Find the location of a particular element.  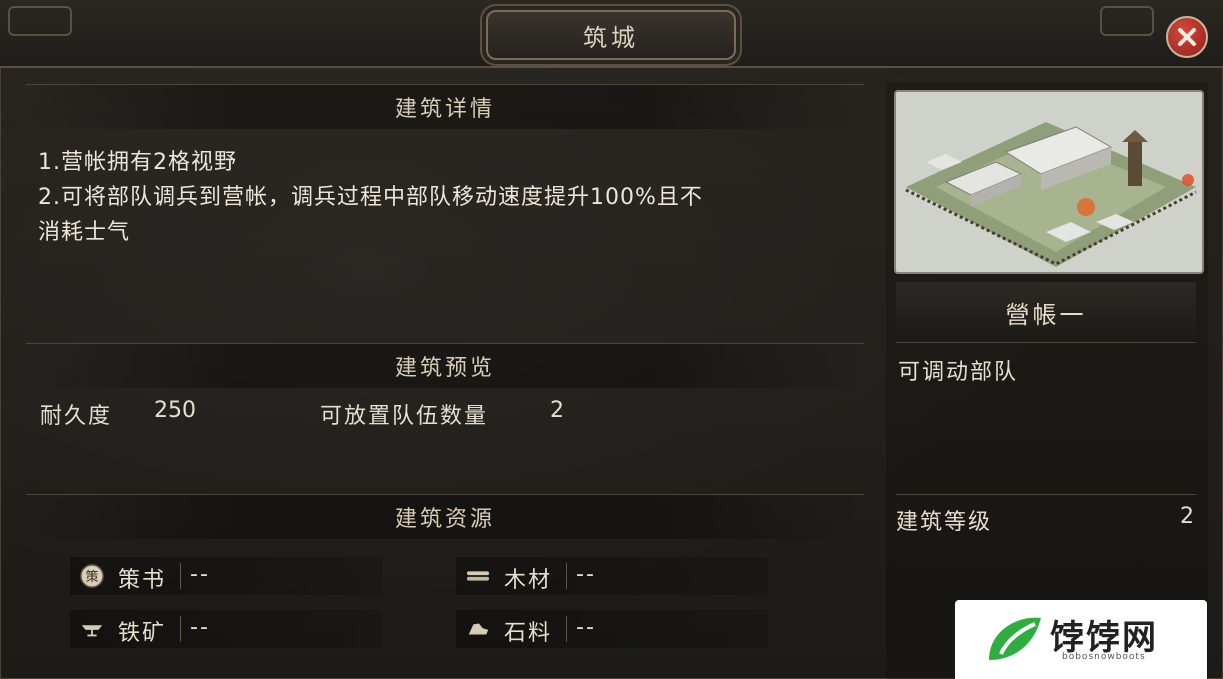

stone-icon is located at coordinates (478, 629).